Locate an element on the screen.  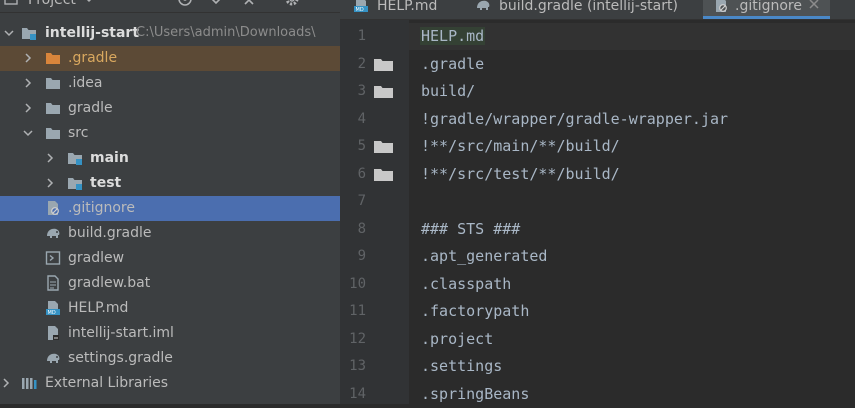
project-root-path: C:\Users\admin\Downloads\ is located at coordinates (226, 32).